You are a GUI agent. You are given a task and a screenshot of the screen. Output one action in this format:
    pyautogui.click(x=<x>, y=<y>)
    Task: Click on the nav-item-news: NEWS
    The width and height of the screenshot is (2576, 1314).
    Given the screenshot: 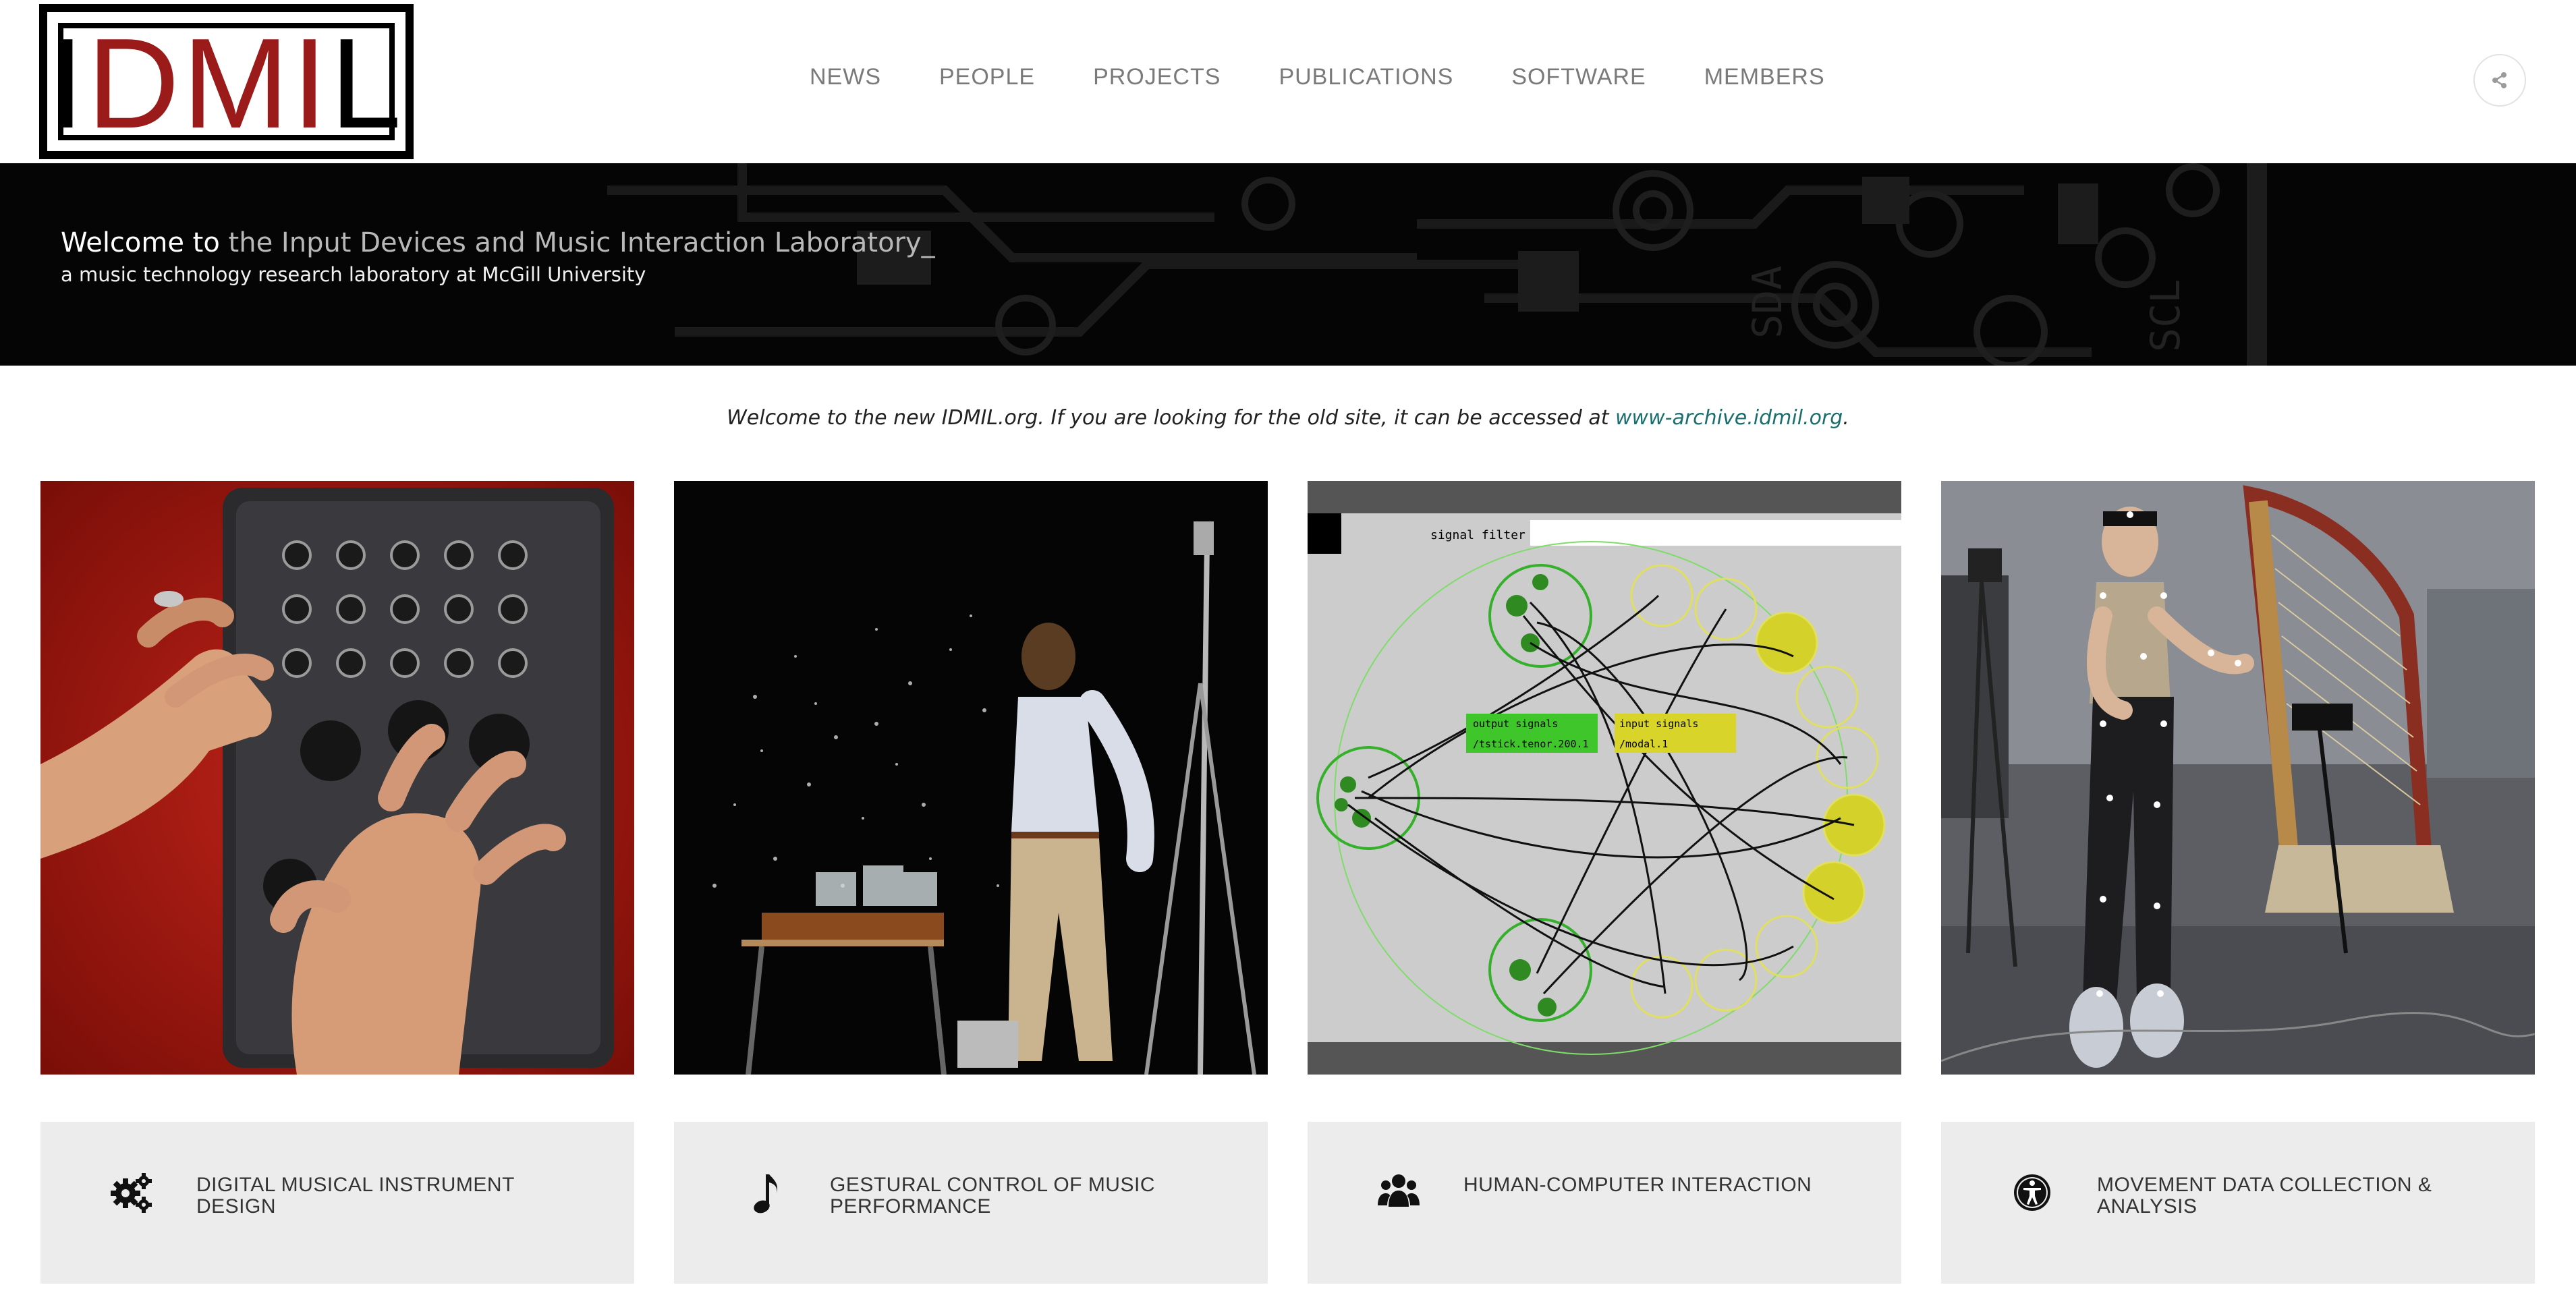 What is the action you would take?
    pyautogui.click(x=845, y=81)
    